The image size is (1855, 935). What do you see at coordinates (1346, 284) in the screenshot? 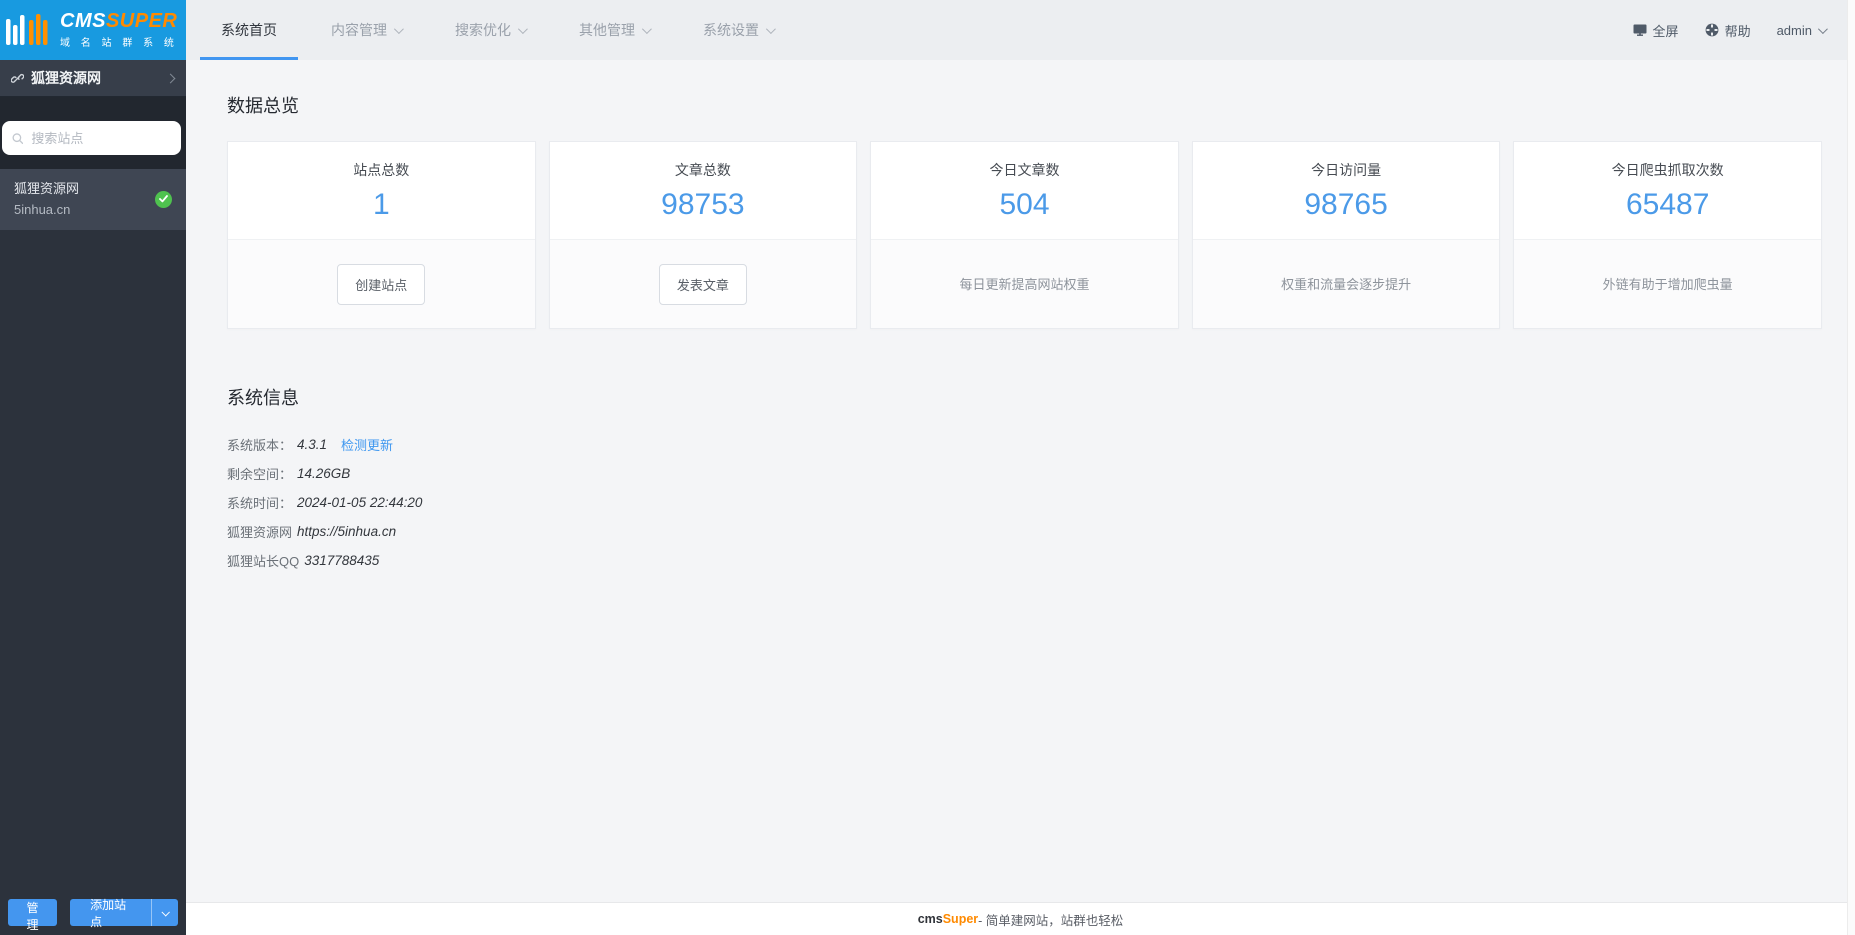
I see `card-note: 权重和流量会逐步提升` at bounding box center [1346, 284].